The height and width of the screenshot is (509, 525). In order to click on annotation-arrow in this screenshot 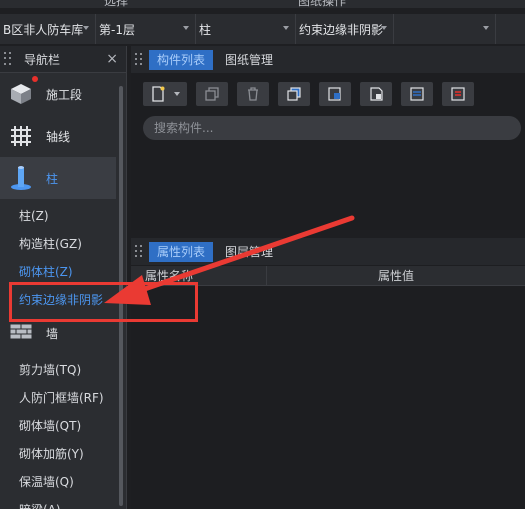, I will do `click(229, 260)`.